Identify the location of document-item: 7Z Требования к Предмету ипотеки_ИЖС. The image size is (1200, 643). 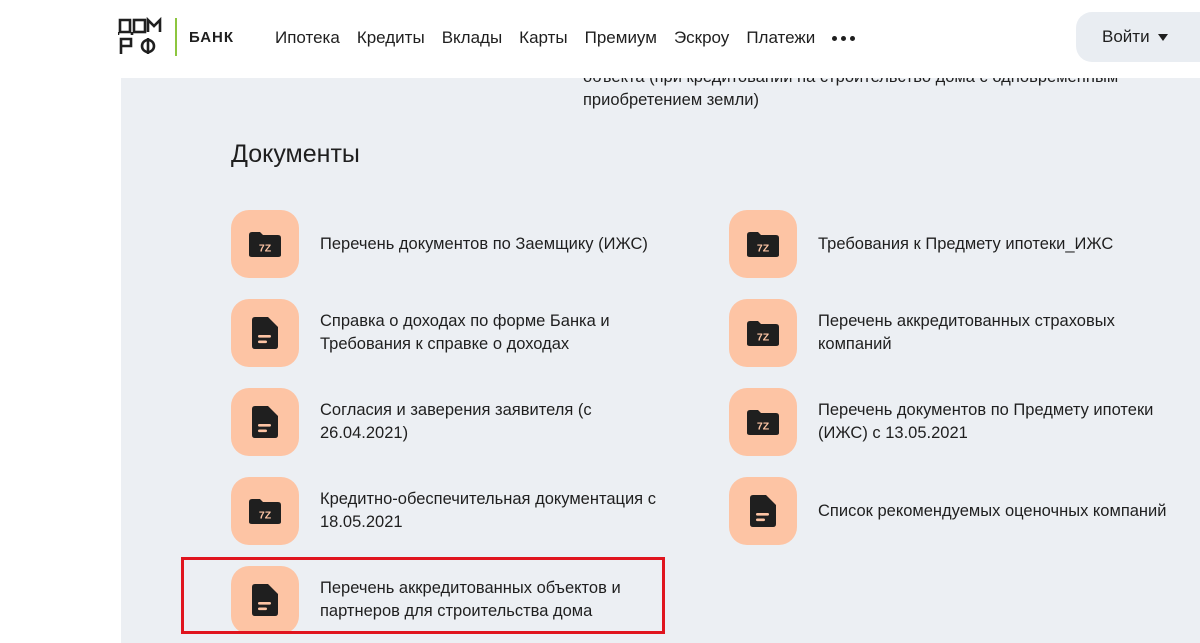
(921, 244).